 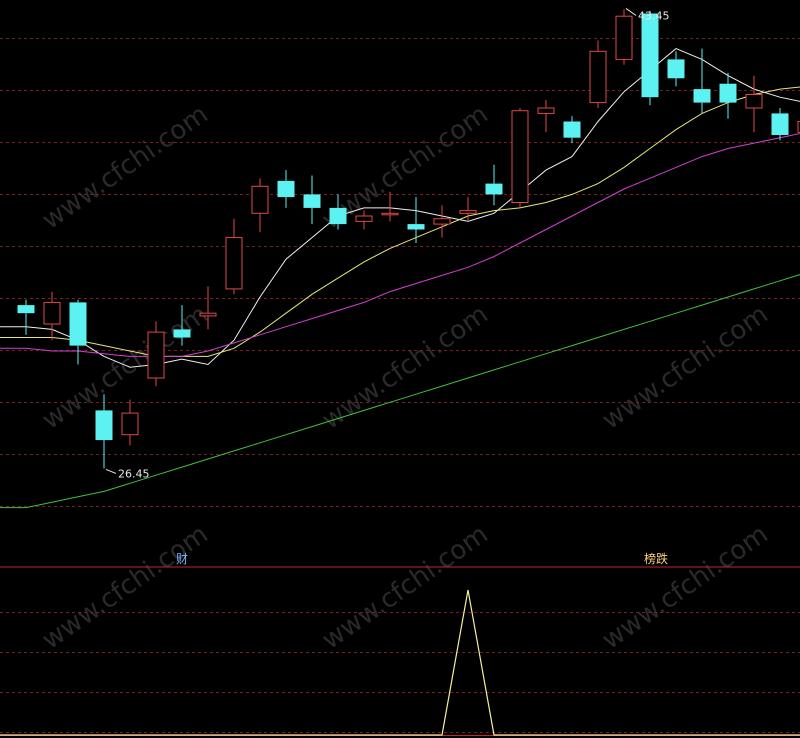 What do you see at coordinates (134, 473) in the screenshot?
I see `low-price-label: 26.45` at bounding box center [134, 473].